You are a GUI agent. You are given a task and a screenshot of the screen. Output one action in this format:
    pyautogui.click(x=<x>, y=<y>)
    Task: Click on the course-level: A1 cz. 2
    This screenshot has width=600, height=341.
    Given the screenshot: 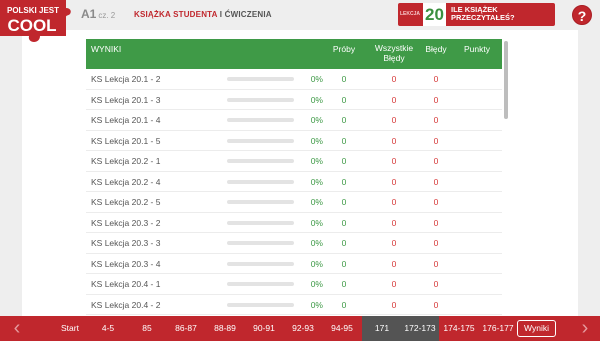 What is the action you would take?
    pyautogui.click(x=98, y=14)
    